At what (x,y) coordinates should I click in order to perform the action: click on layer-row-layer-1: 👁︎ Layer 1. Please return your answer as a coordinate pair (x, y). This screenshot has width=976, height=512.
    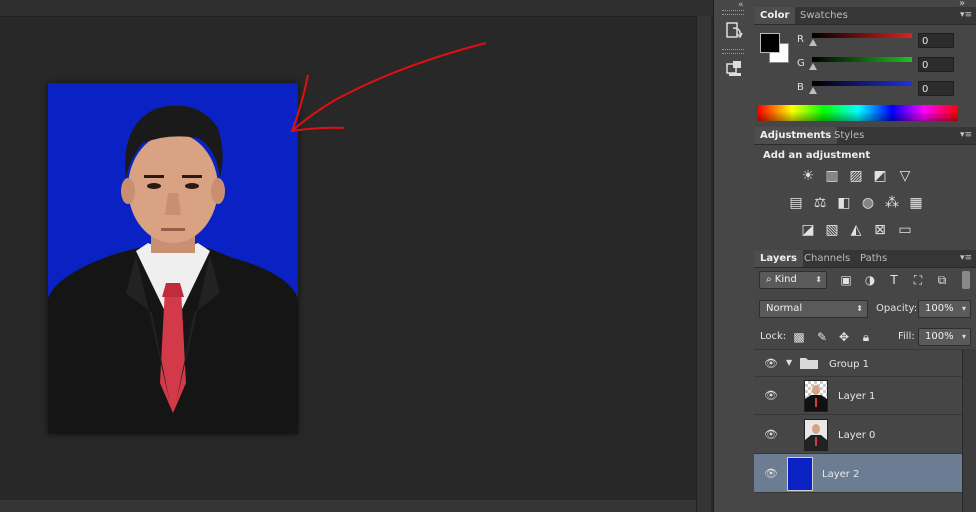
    Looking at the image, I should click on (858, 395).